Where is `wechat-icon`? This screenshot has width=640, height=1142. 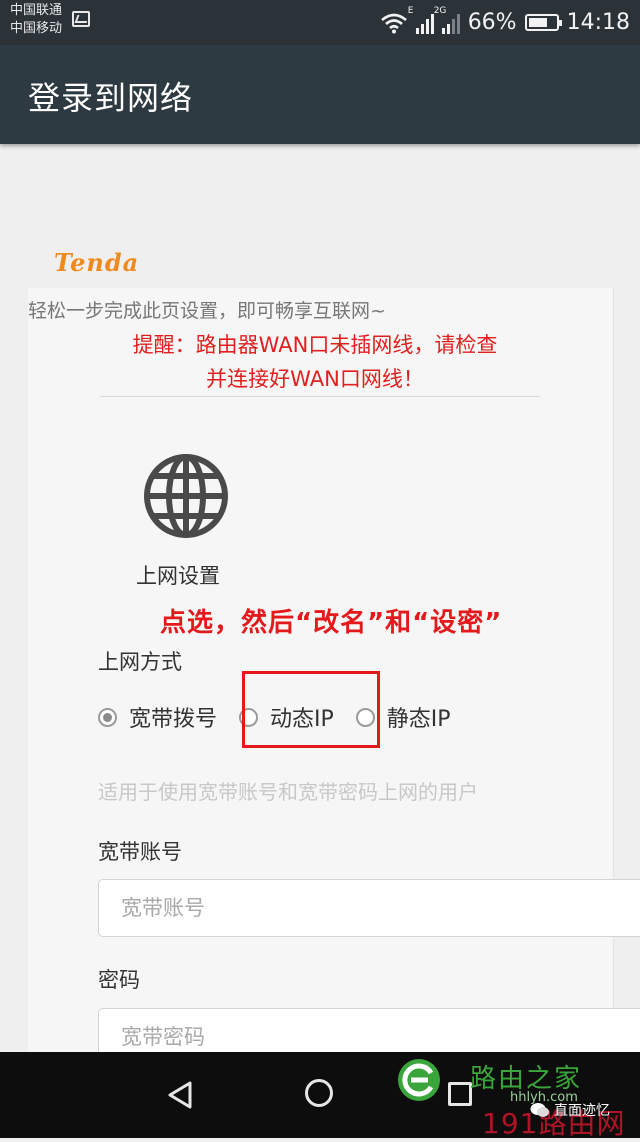 wechat-icon is located at coordinates (539, 1110).